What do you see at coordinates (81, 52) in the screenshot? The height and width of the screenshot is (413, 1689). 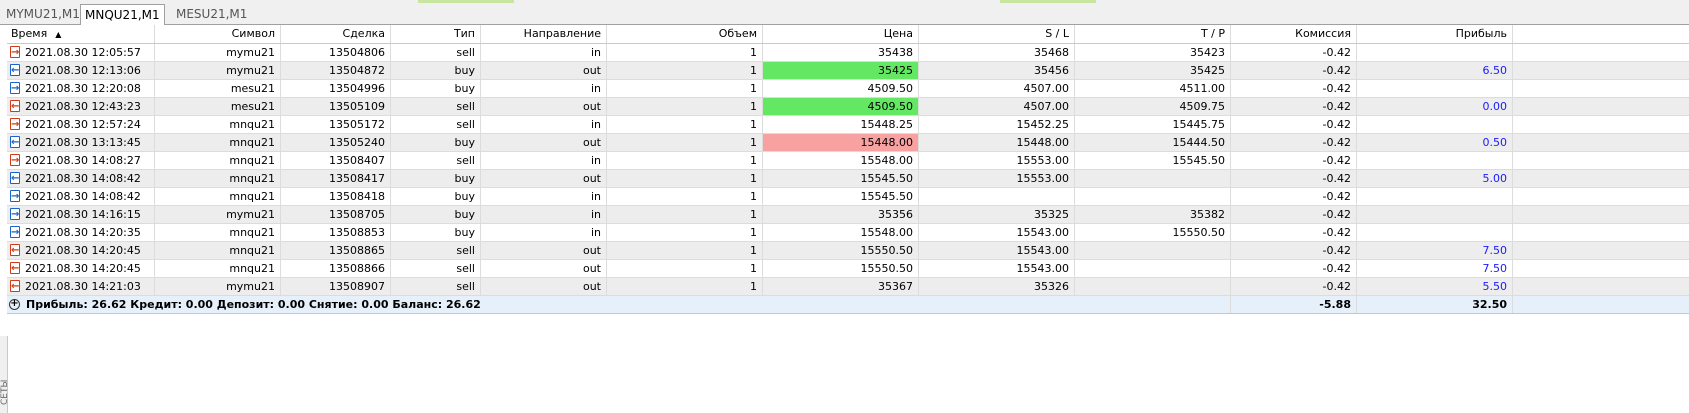 I see `cell-time: 2021.08.30 12:05:57` at bounding box center [81, 52].